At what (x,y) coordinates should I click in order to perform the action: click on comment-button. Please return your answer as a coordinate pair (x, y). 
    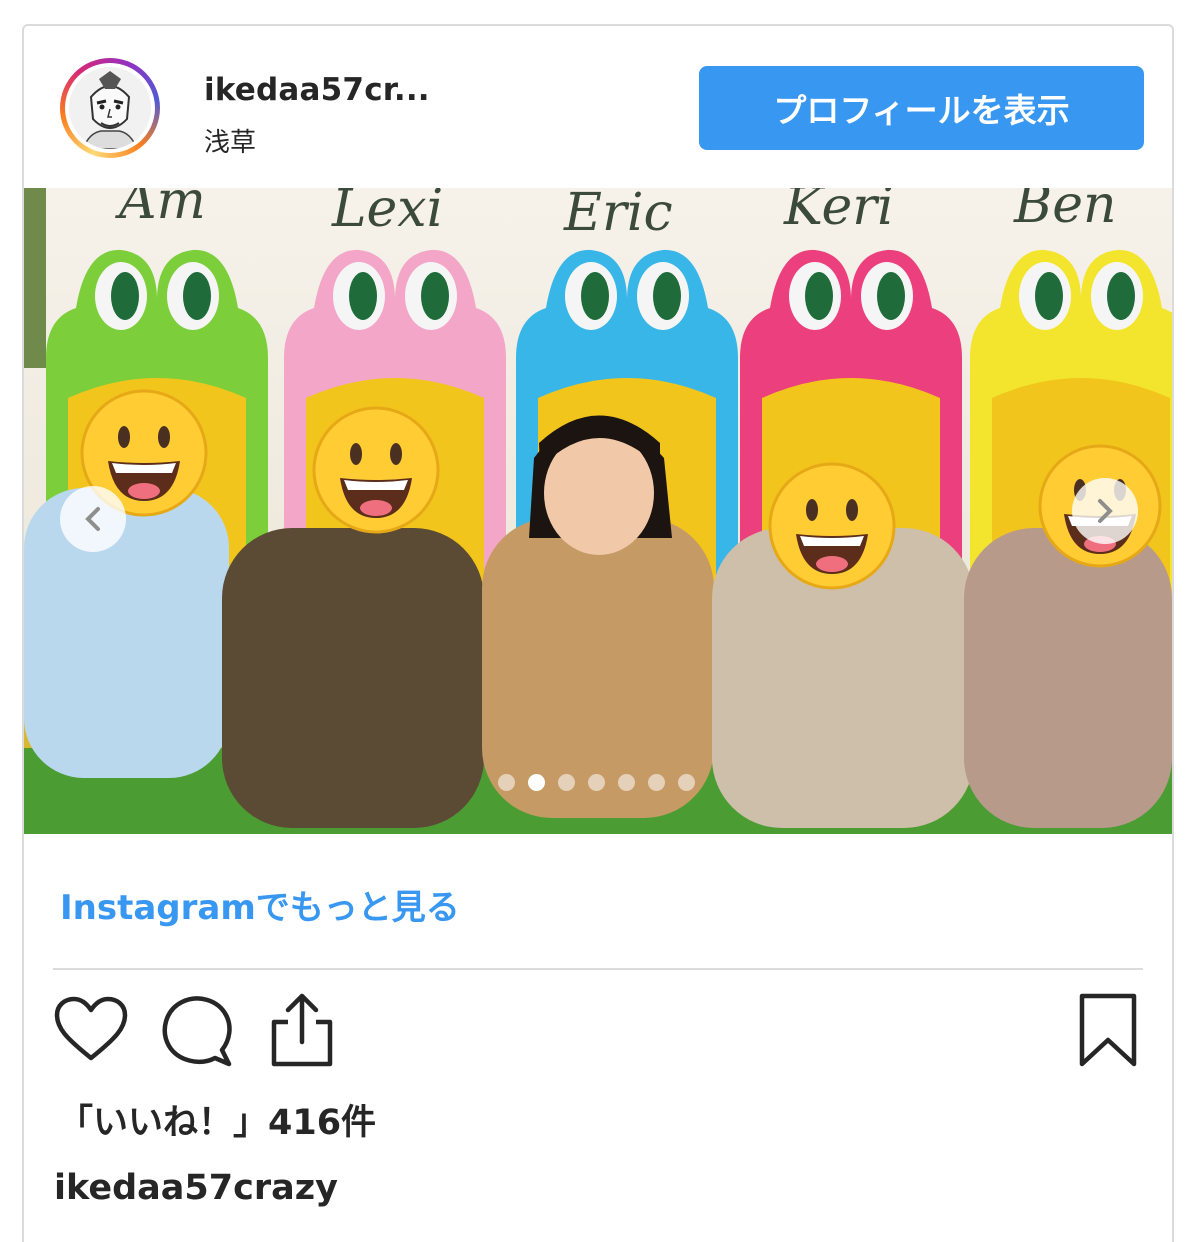
    Looking at the image, I should click on (196, 1033).